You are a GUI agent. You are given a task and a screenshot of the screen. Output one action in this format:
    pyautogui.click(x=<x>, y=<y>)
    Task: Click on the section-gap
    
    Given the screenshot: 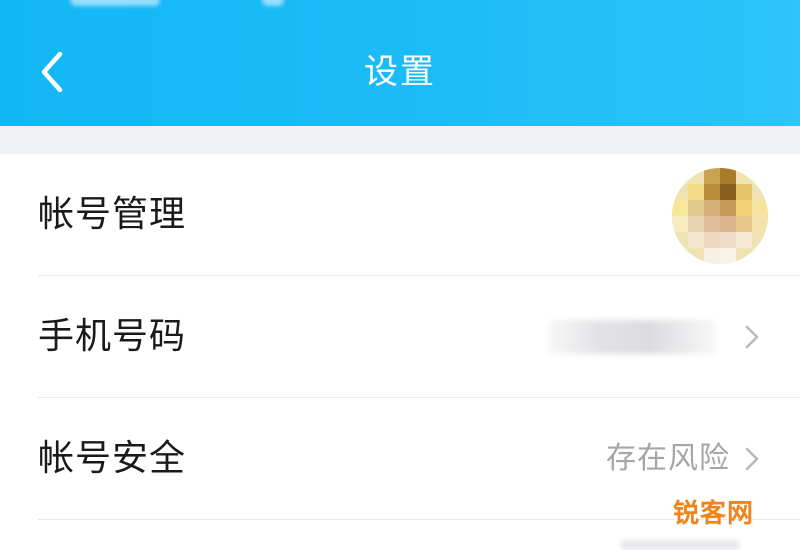 What is the action you would take?
    pyautogui.click(x=400, y=140)
    